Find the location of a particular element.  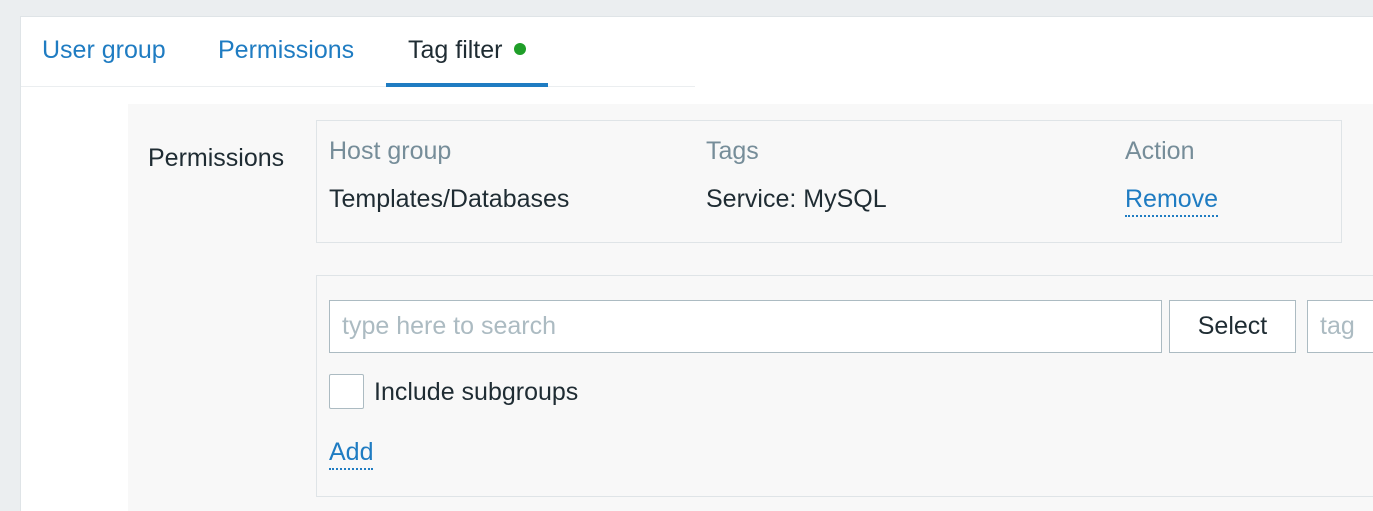

column-header-tags: Tags is located at coordinates (732, 151).